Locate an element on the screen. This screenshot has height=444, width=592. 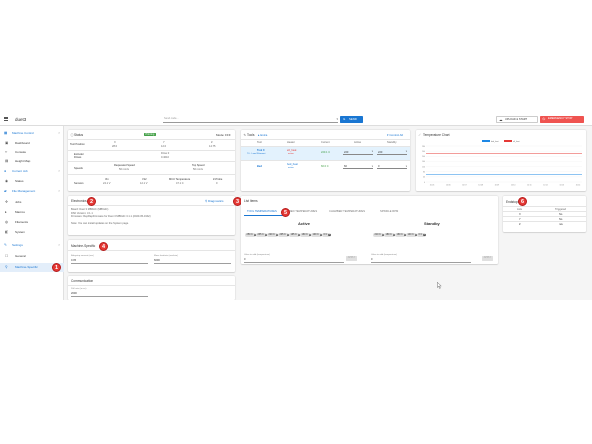
sidebar-item-label: Status is located at coordinates (19, 181).